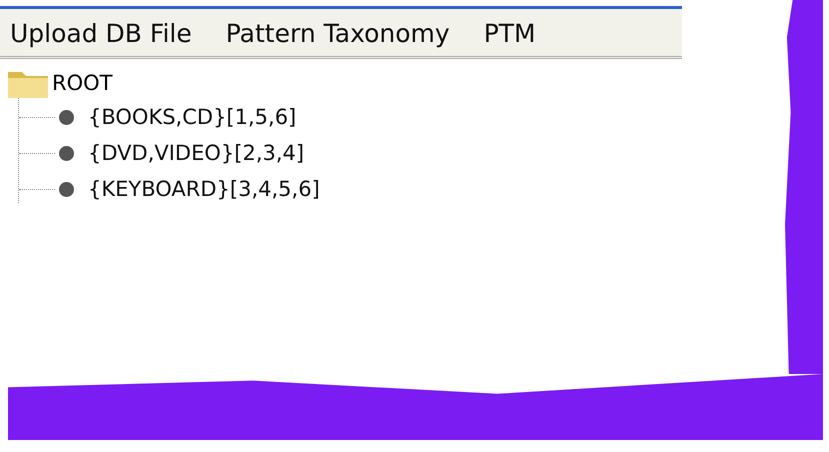 Image resolution: width=829 pixels, height=452 pixels. Describe the element at coordinates (196, 153) in the screenshot. I see `tree-node: {DVD,VIDEO}[2,3,4]` at that location.